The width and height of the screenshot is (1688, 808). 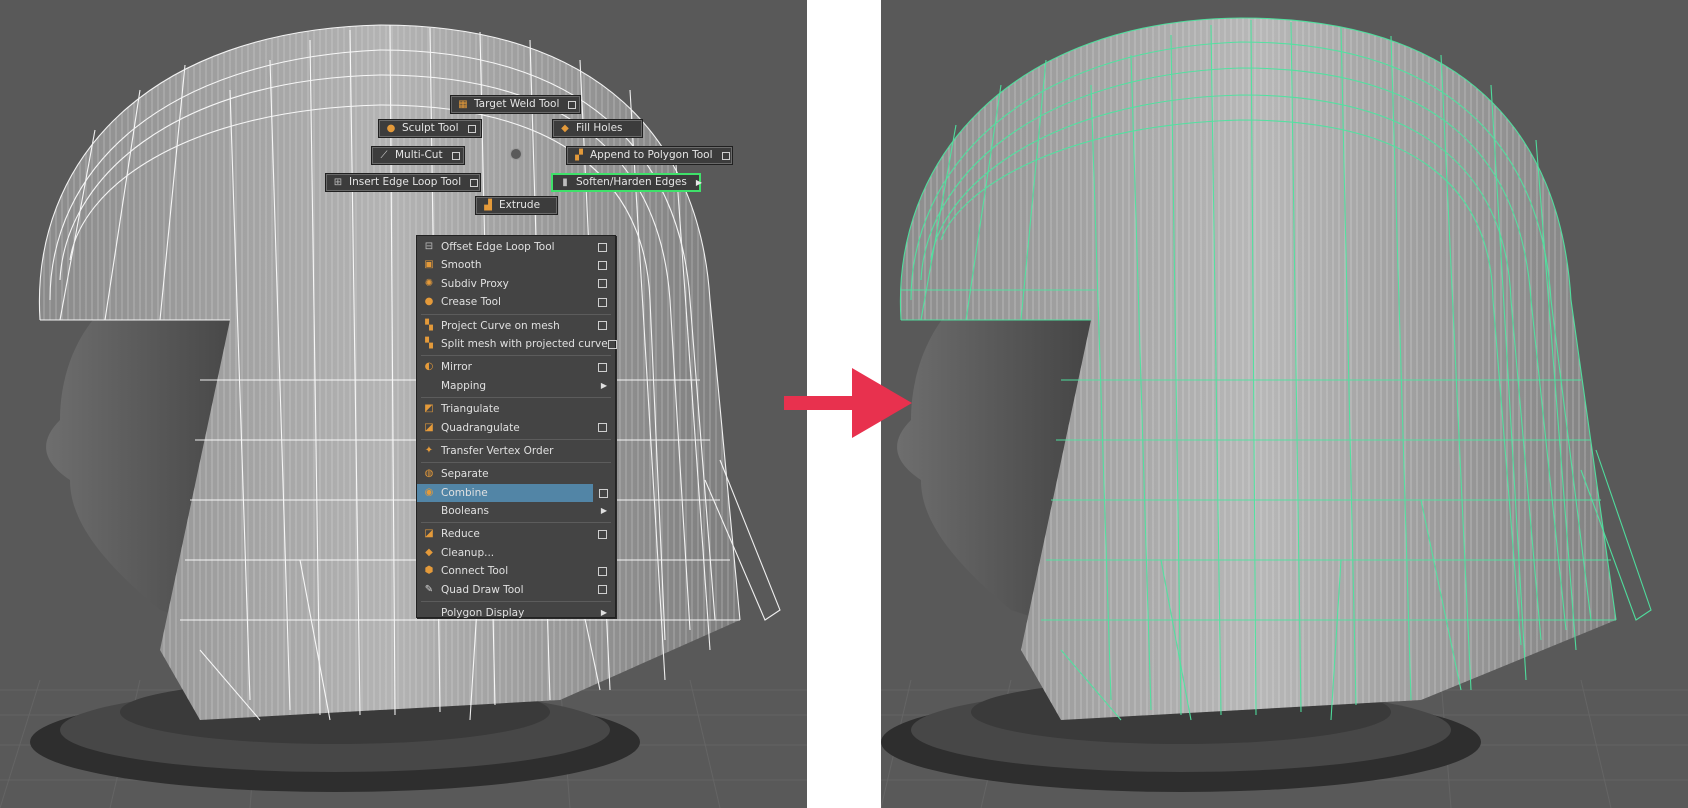 I want to click on radial-item-extrude: ▟ Extrude, so click(x=516, y=205).